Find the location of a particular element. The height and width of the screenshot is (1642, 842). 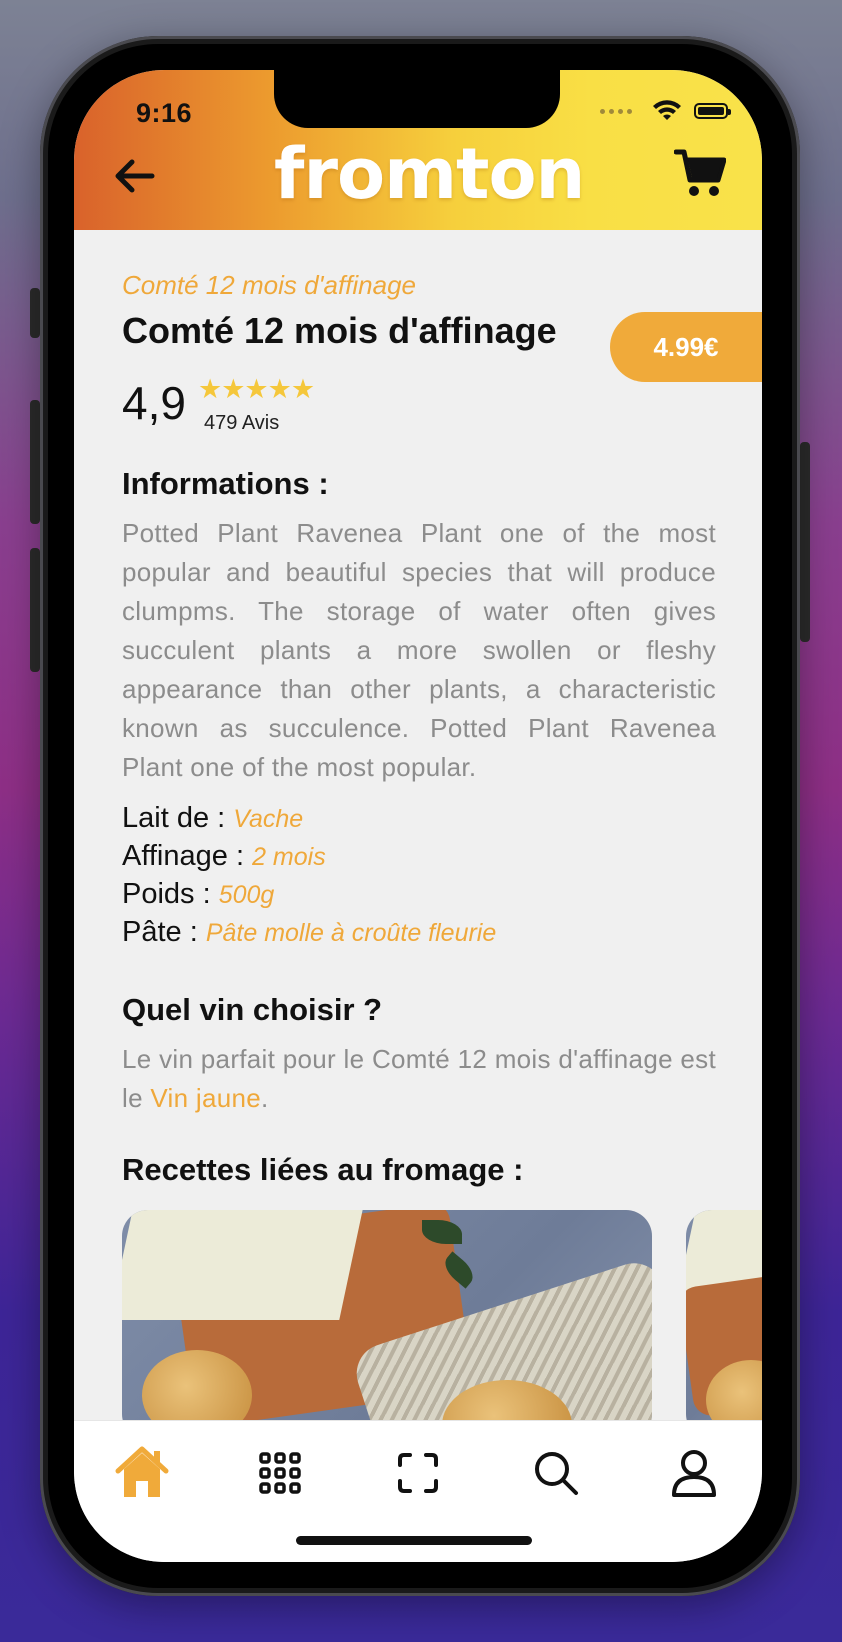

spec-aging: Affinage : 2 mois is located at coordinates (224, 856).